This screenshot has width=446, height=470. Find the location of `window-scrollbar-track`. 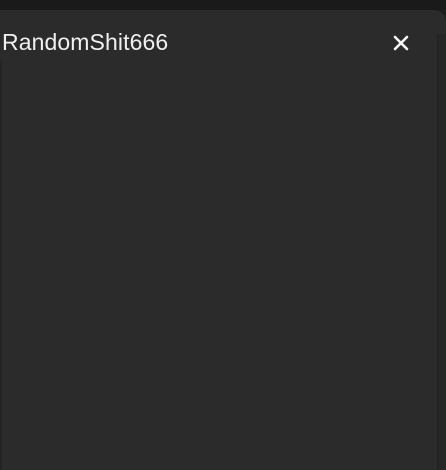

window-scrollbar-track is located at coordinates (441, 252).